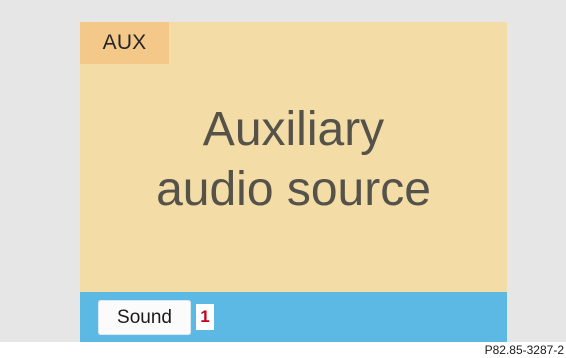 This screenshot has height=358, width=566. What do you see at coordinates (524, 350) in the screenshot?
I see `reference-code: P82.85-3287-2` at bounding box center [524, 350].